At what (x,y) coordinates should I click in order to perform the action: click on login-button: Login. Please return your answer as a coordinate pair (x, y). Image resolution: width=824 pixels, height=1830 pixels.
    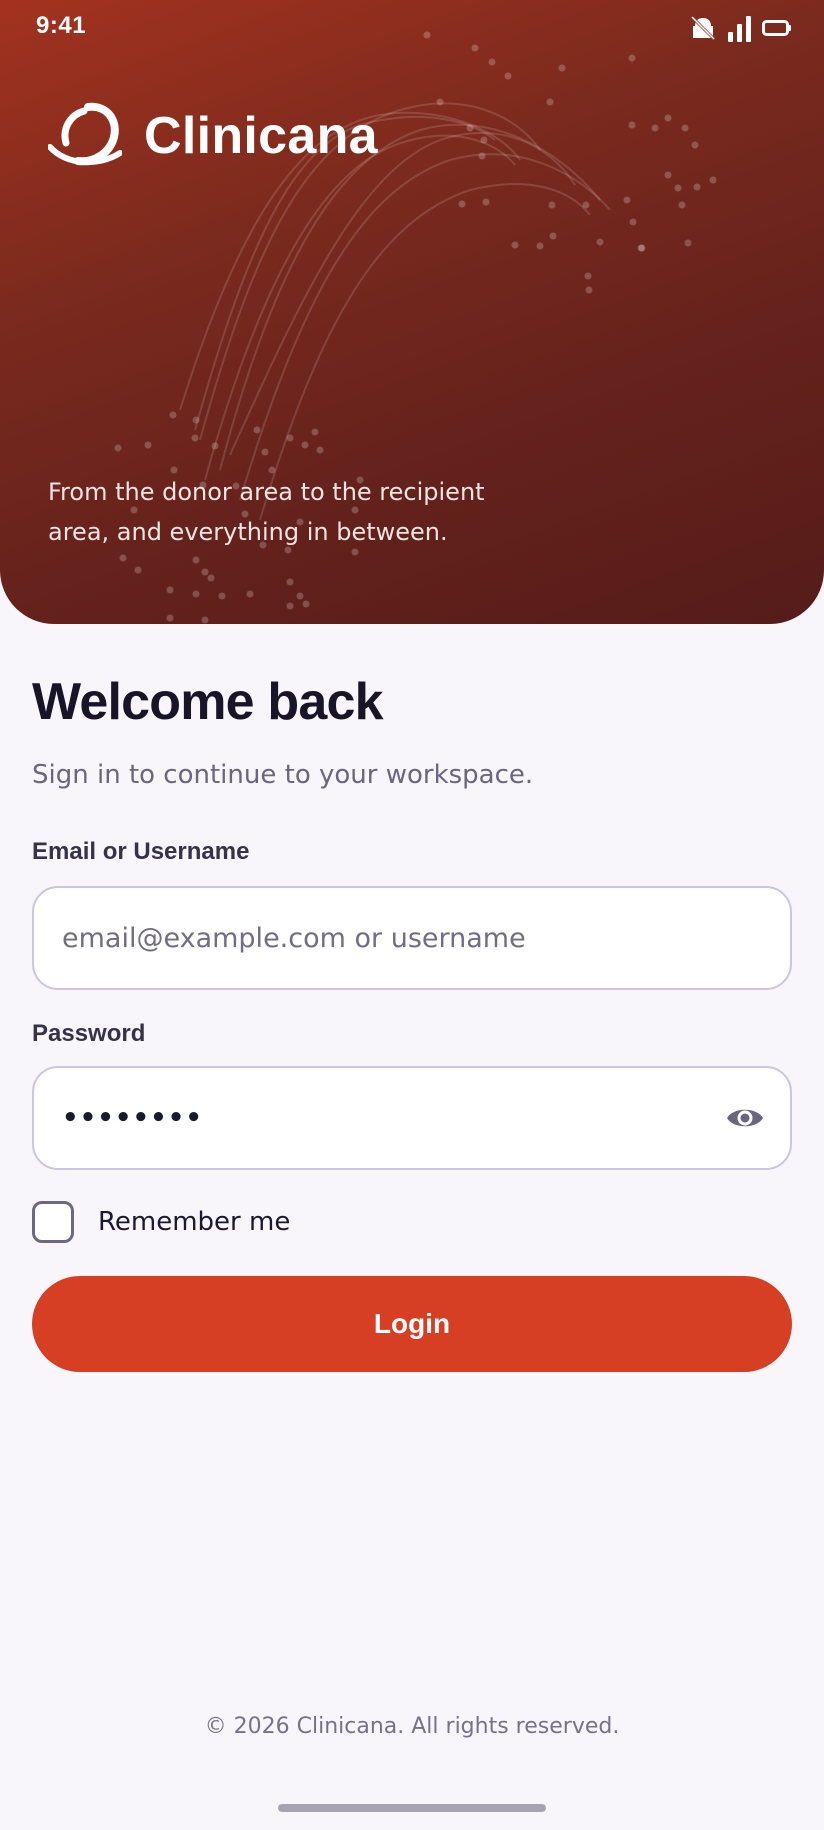
    Looking at the image, I should click on (412, 1324).